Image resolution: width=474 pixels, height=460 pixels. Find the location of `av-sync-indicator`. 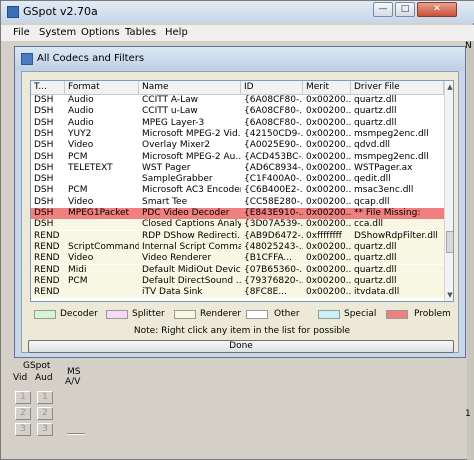

av-sync-indicator is located at coordinates (76, 434).